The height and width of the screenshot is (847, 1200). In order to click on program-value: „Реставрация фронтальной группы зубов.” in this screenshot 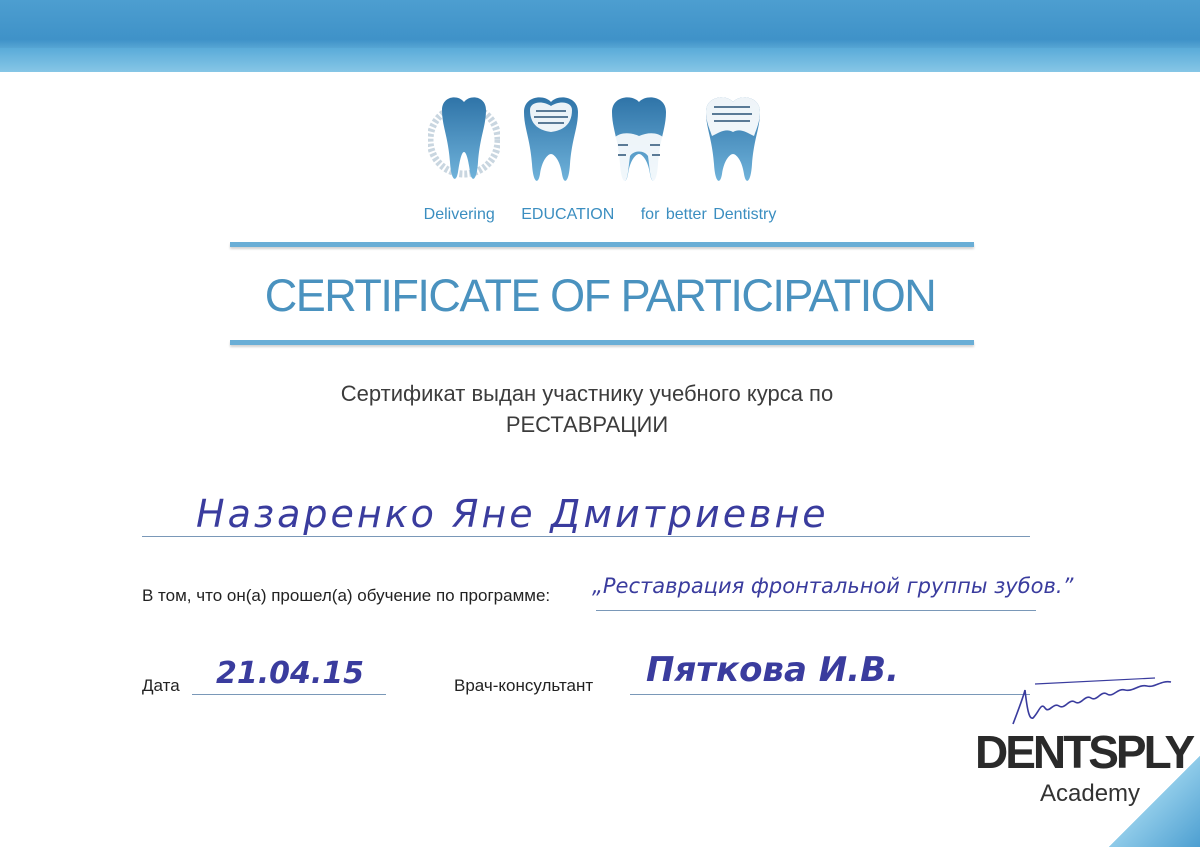, I will do `click(833, 586)`.